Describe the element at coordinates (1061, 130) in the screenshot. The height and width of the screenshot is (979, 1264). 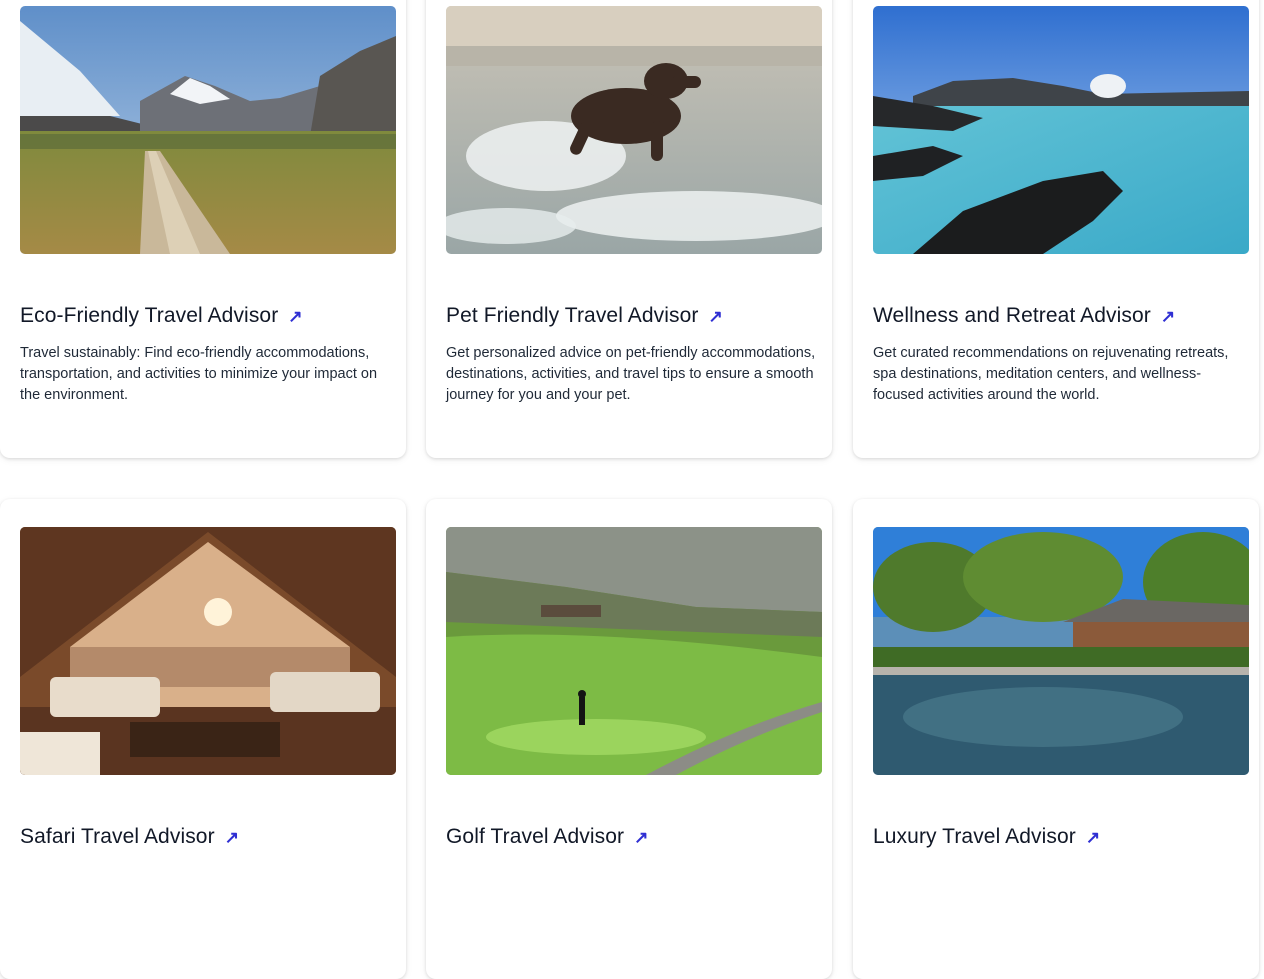
I see `blue-lagoon-image` at that location.